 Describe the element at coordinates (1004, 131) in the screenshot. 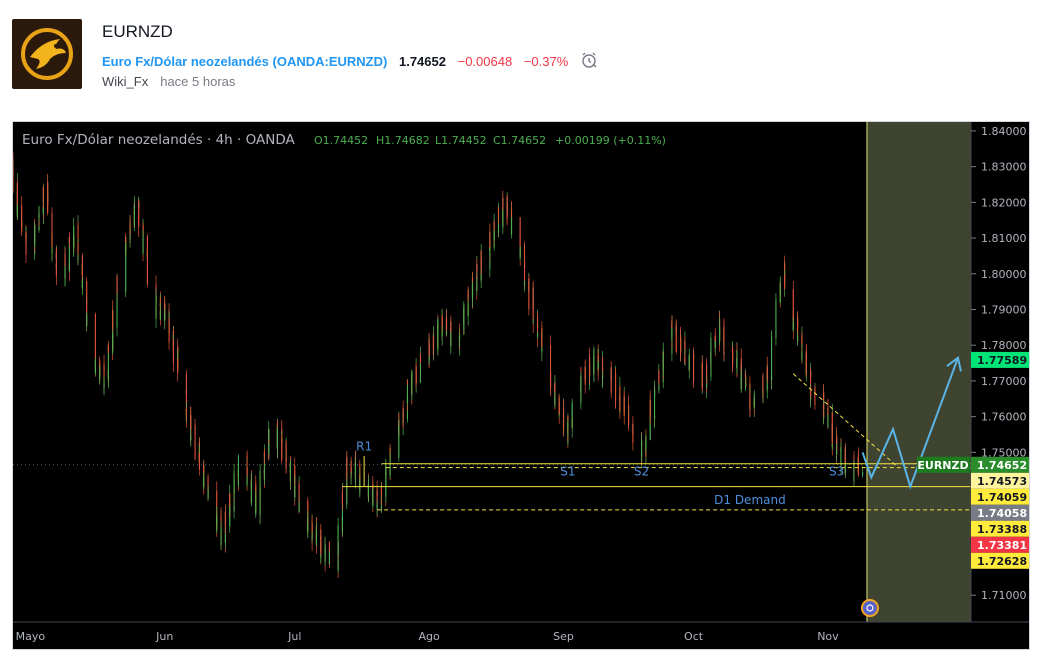

I see `price-tick-label: 1.84000` at that location.